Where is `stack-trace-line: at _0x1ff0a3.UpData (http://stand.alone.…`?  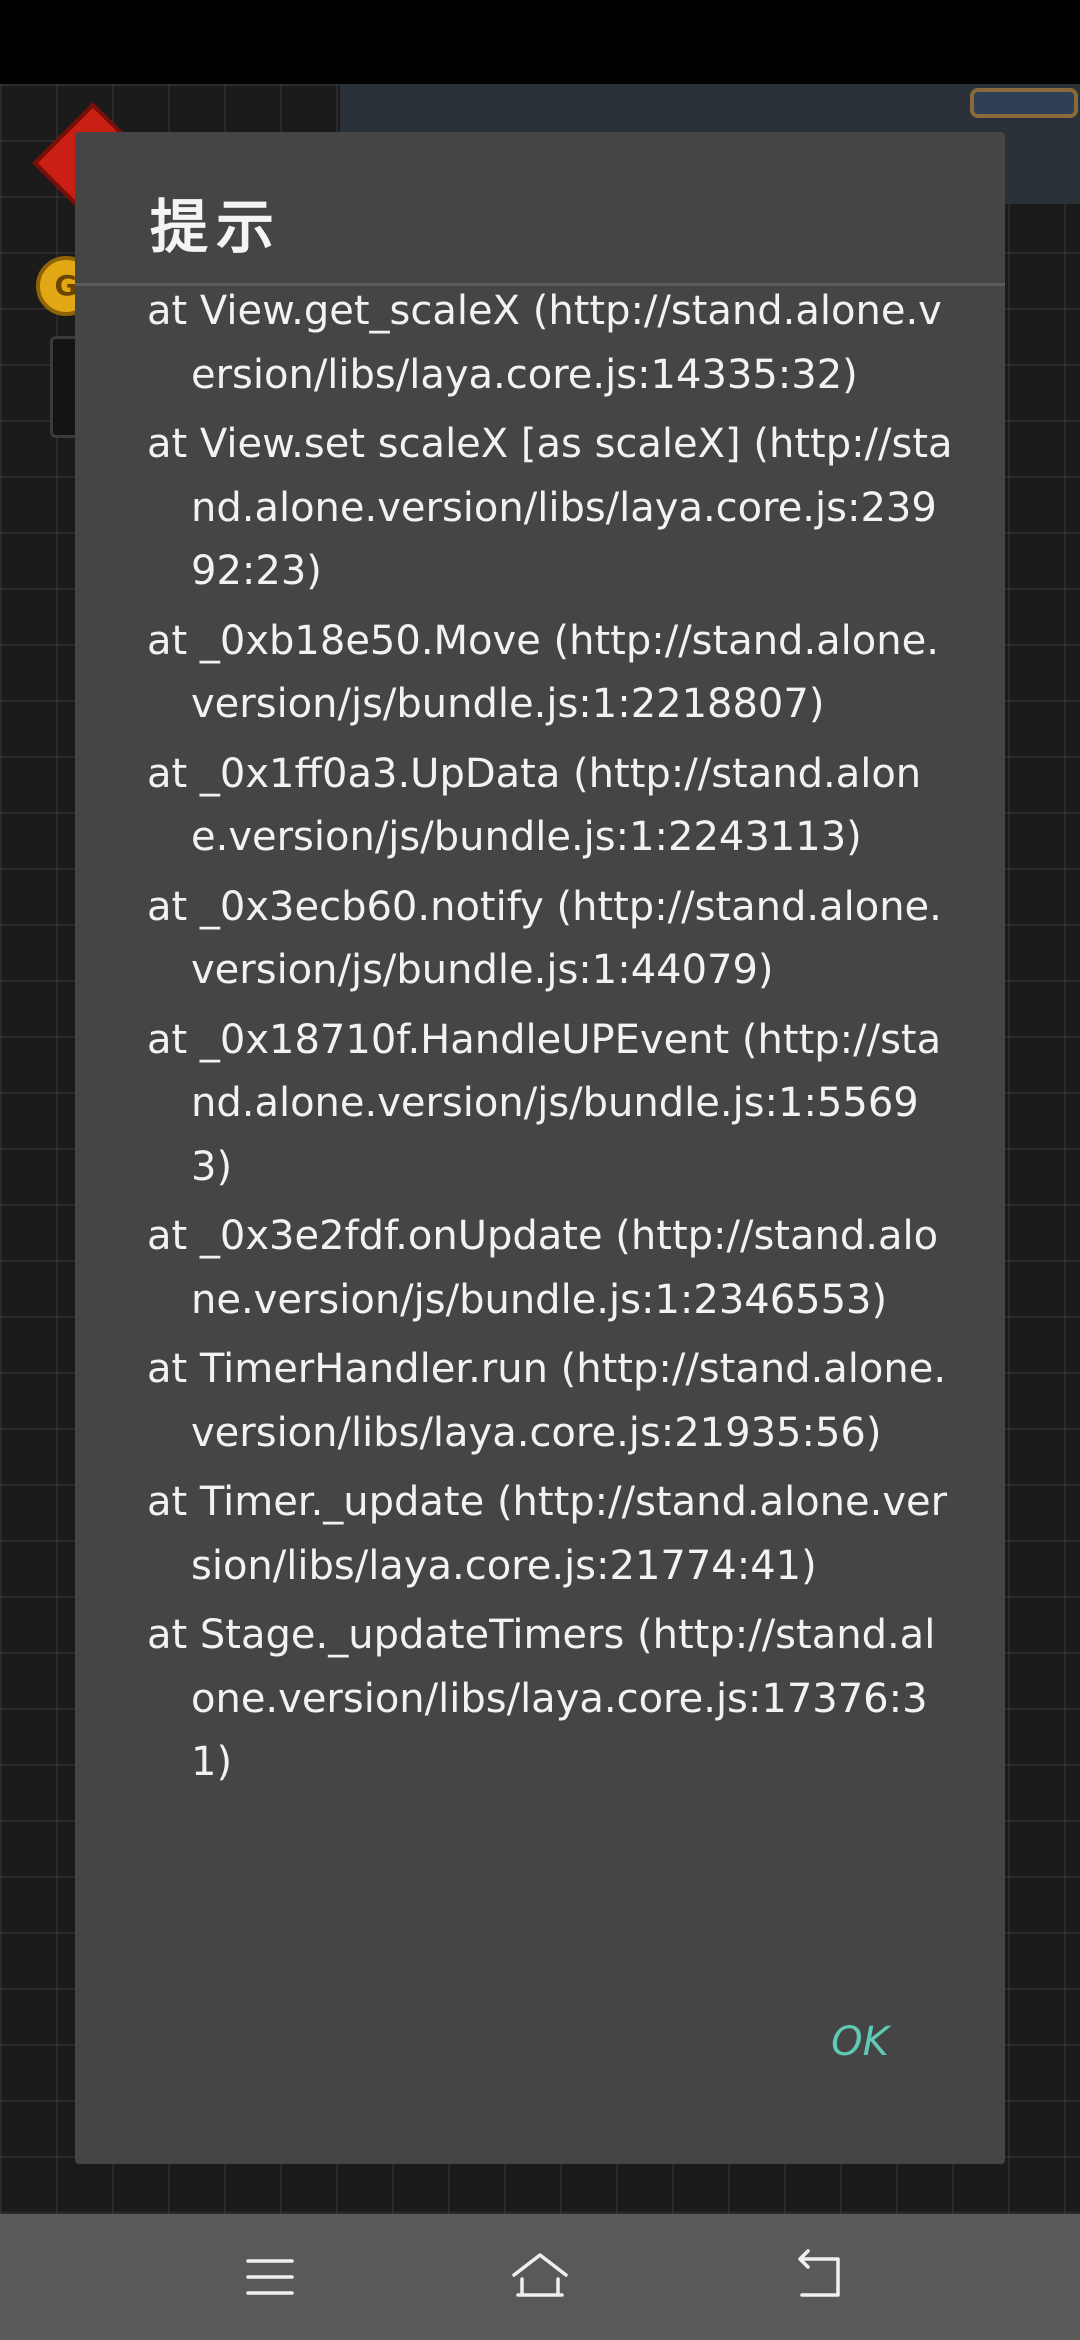 stack-trace-line: at _0x1ff0a3.UpData (http://stand.alone.… is located at coordinates (534, 805).